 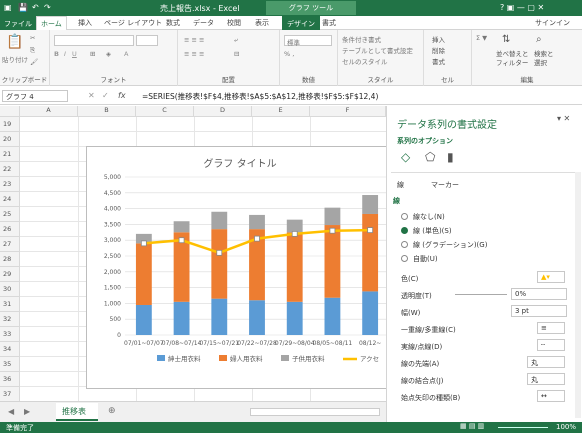 What do you see at coordinates (234, 23) in the screenshot?
I see `tab-review: 校閲` at bounding box center [234, 23].